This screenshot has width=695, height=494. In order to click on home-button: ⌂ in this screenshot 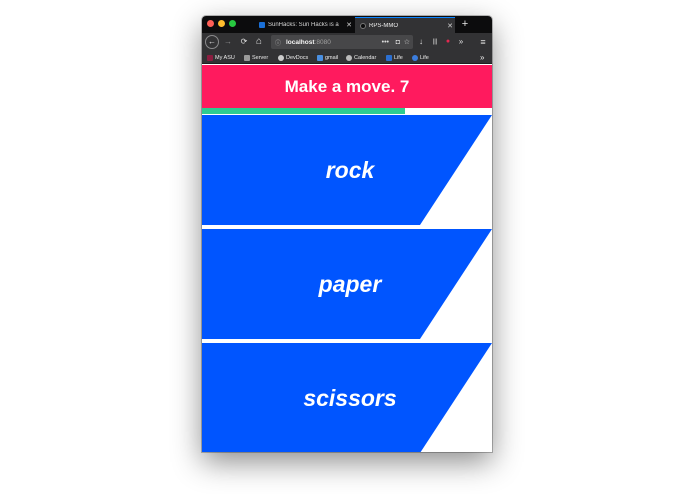, I will do `click(259, 42)`.